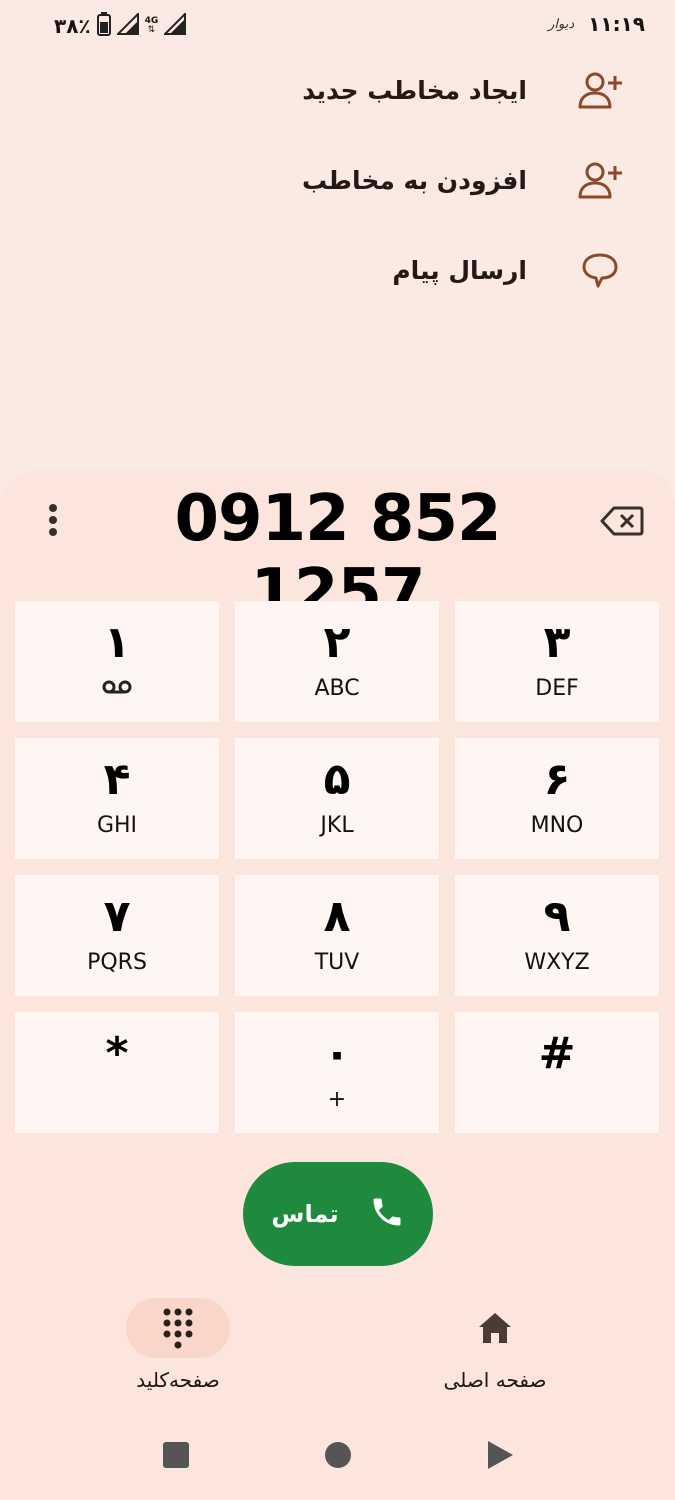 This screenshot has height=1500, width=675. I want to click on back-button, so click(500, 1455).